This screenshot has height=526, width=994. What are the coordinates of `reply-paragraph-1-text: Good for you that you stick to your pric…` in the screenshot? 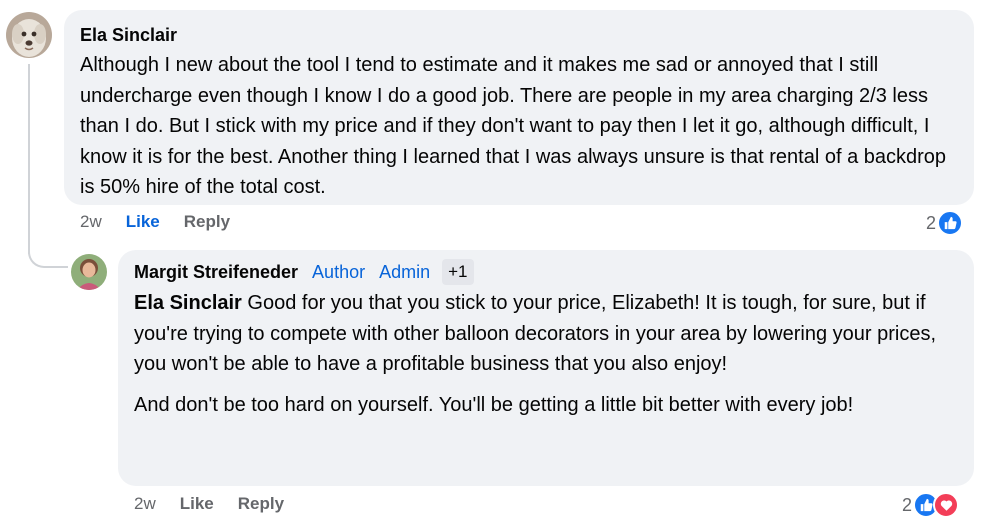 It's located at (535, 333).